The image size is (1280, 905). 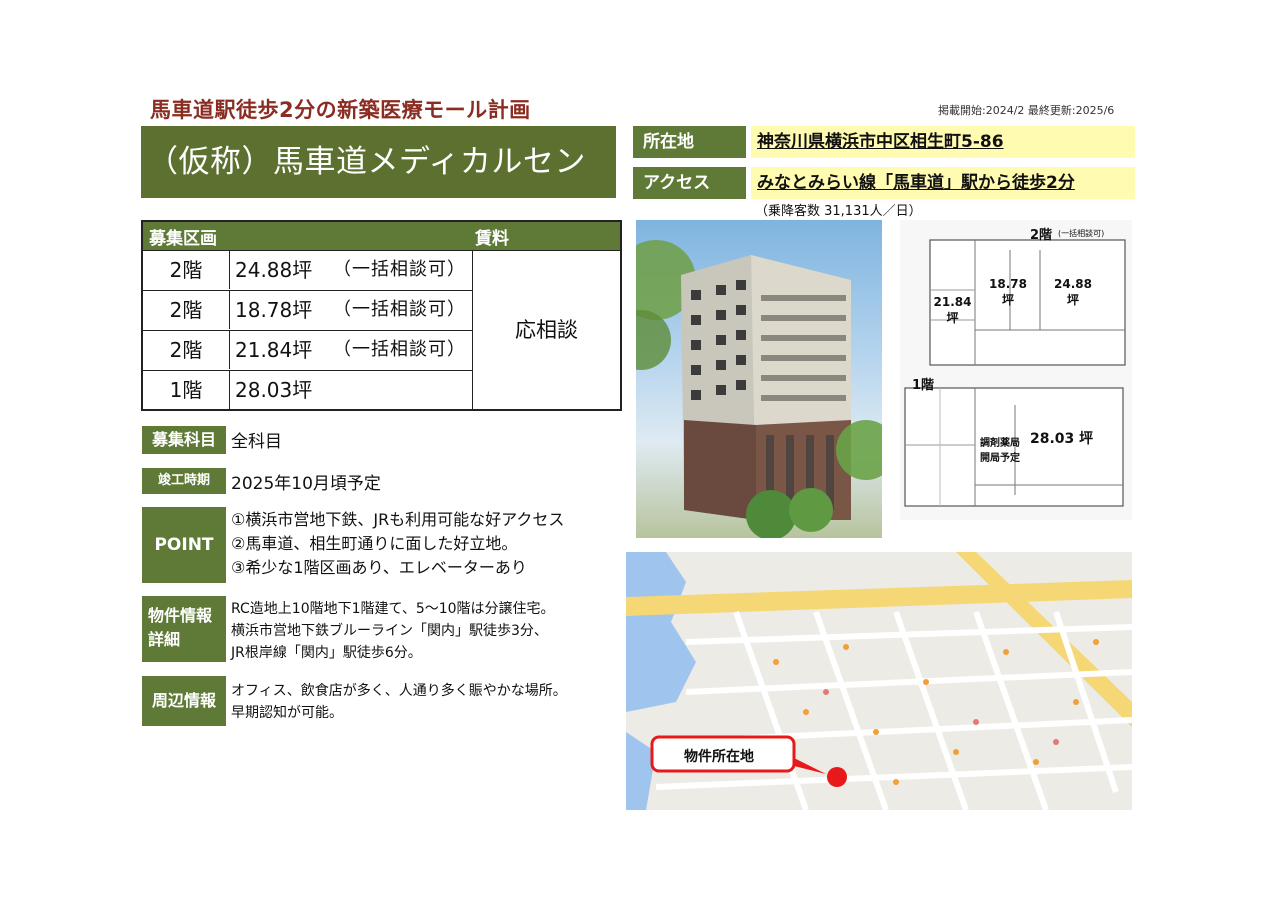 What do you see at coordinates (184, 440) in the screenshot?
I see `subjects-label: 募集科目` at bounding box center [184, 440].